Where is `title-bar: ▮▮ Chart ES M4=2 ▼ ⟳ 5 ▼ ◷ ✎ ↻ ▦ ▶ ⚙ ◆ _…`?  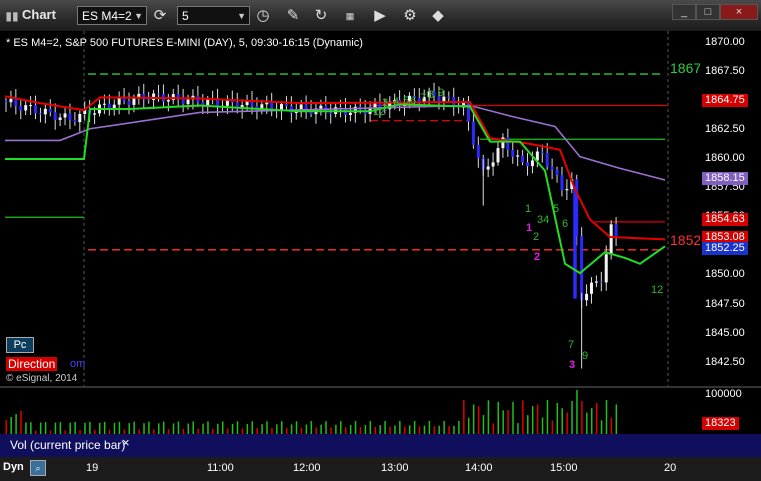 title-bar: ▮▮ Chart ES M4=2 ▼ ⟳ 5 ▼ ◷ ✎ ↻ ▦ ▶ ⚙ ◆ _… is located at coordinates (380, 16).